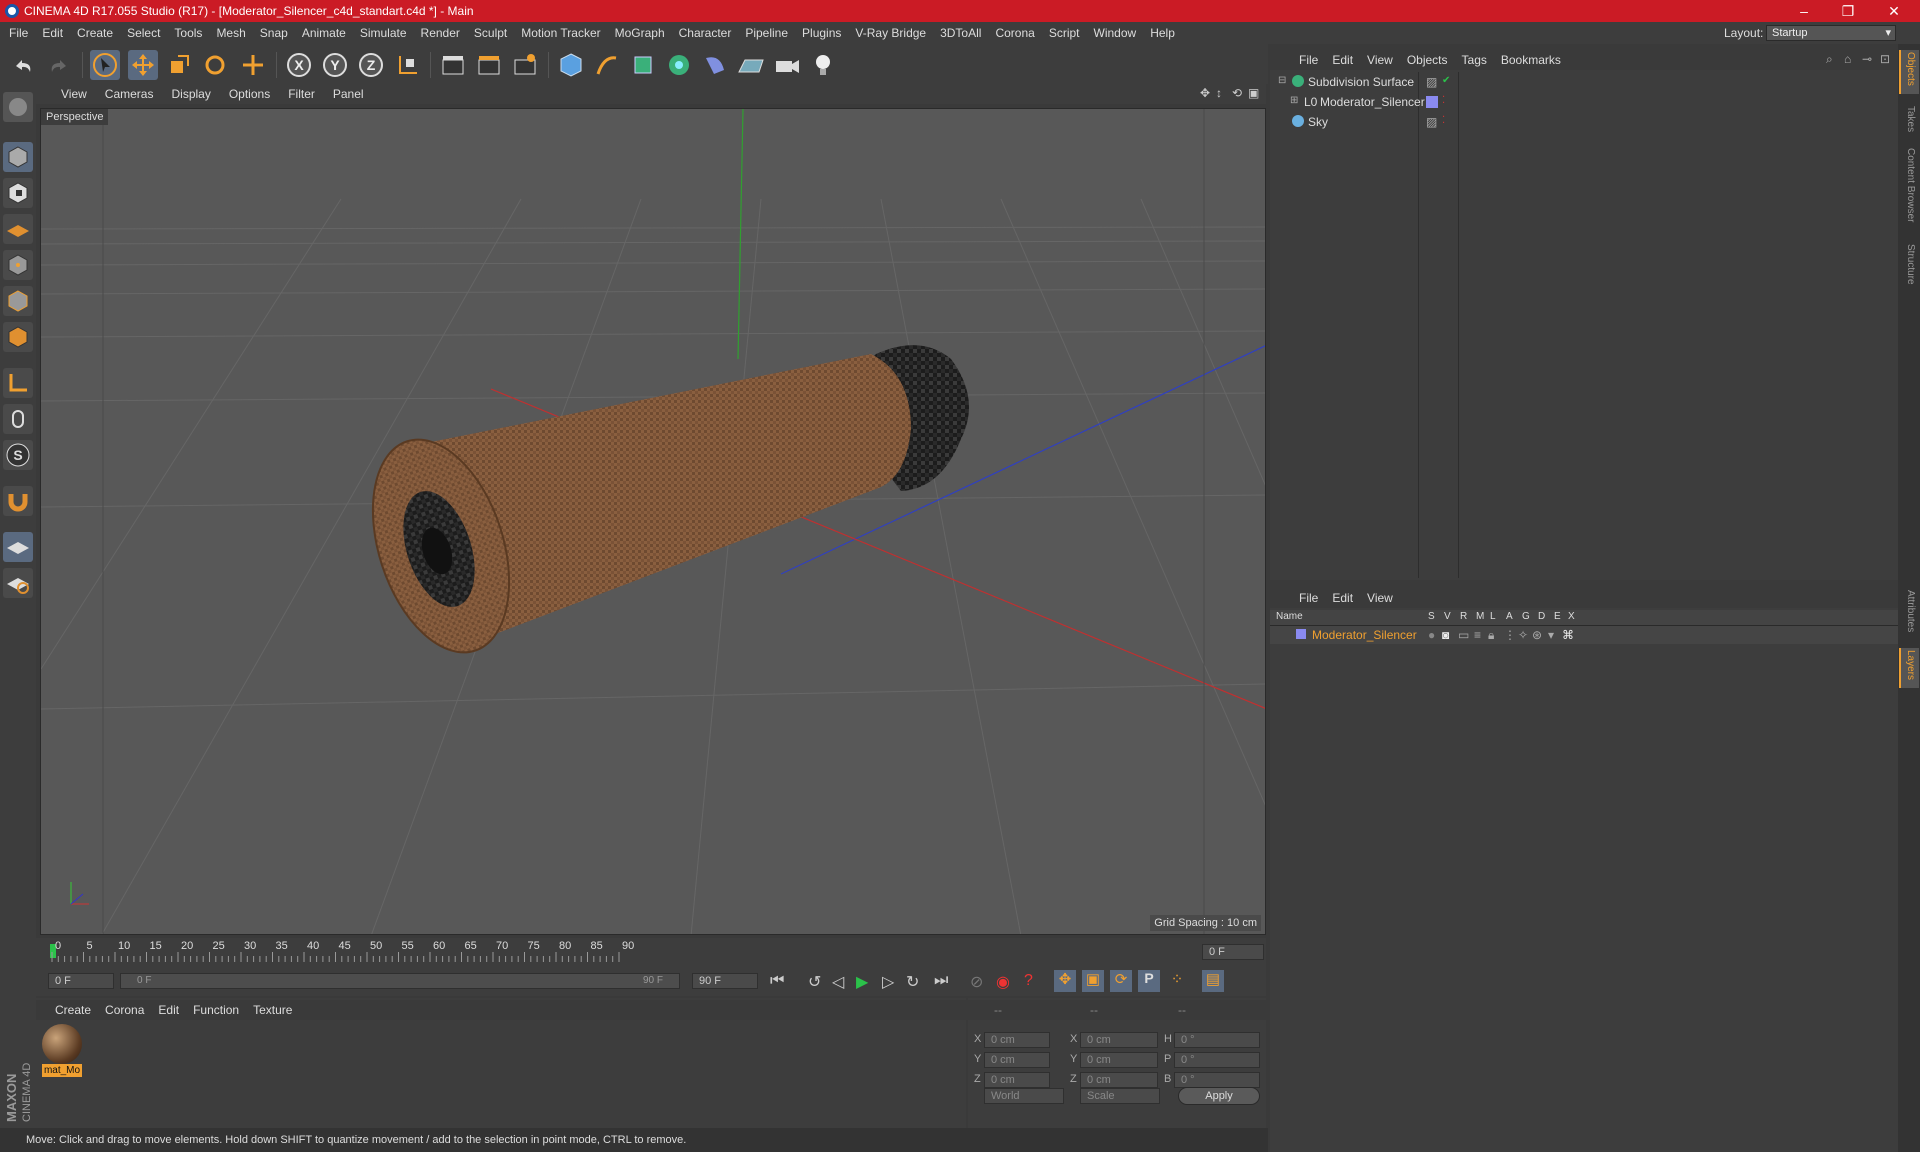 This screenshot has height=1152, width=1920. What do you see at coordinates (1445, 635) in the screenshot?
I see `view-toggle-icon: ◙` at bounding box center [1445, 635].